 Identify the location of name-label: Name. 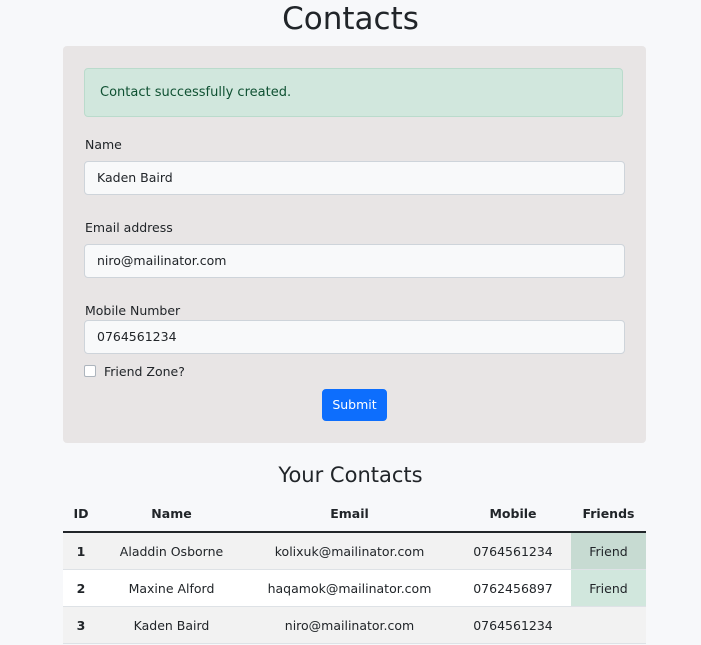
(103, 144).